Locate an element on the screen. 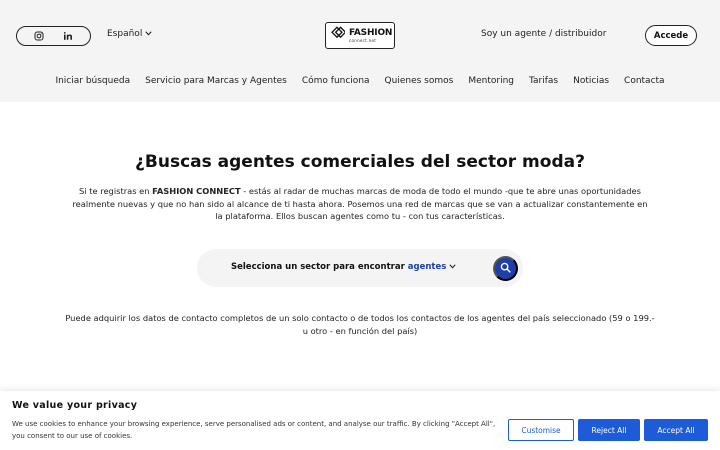 The width and height of the screenshot is (720, 450). language-label: Español is located at coordinates (125, 34).